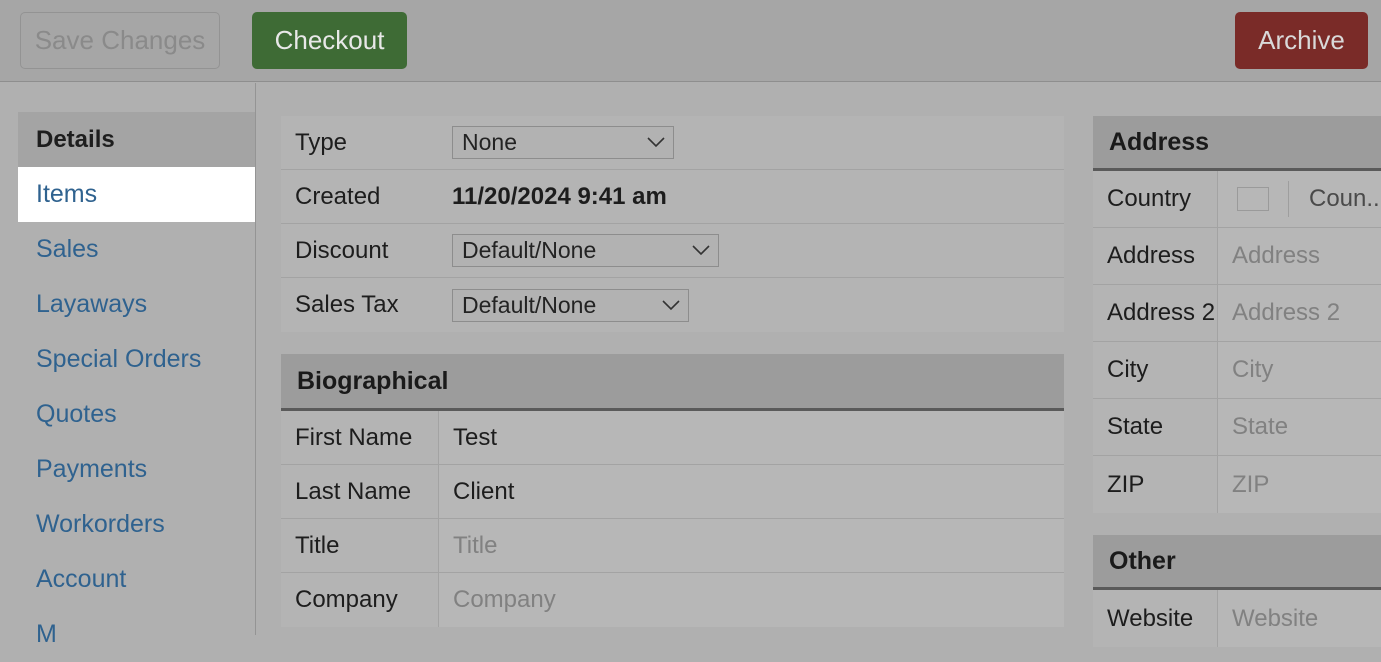 The image size is (1381, 662). Describe the element at coordinates (1161, 312) in the screenshot. I see `address-2-label: Address 2` at that location.